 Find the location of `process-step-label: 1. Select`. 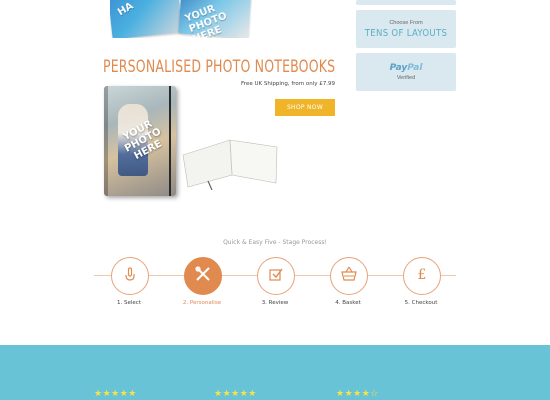

process-step-label: 1. Select is located at coordinates (129, 303).